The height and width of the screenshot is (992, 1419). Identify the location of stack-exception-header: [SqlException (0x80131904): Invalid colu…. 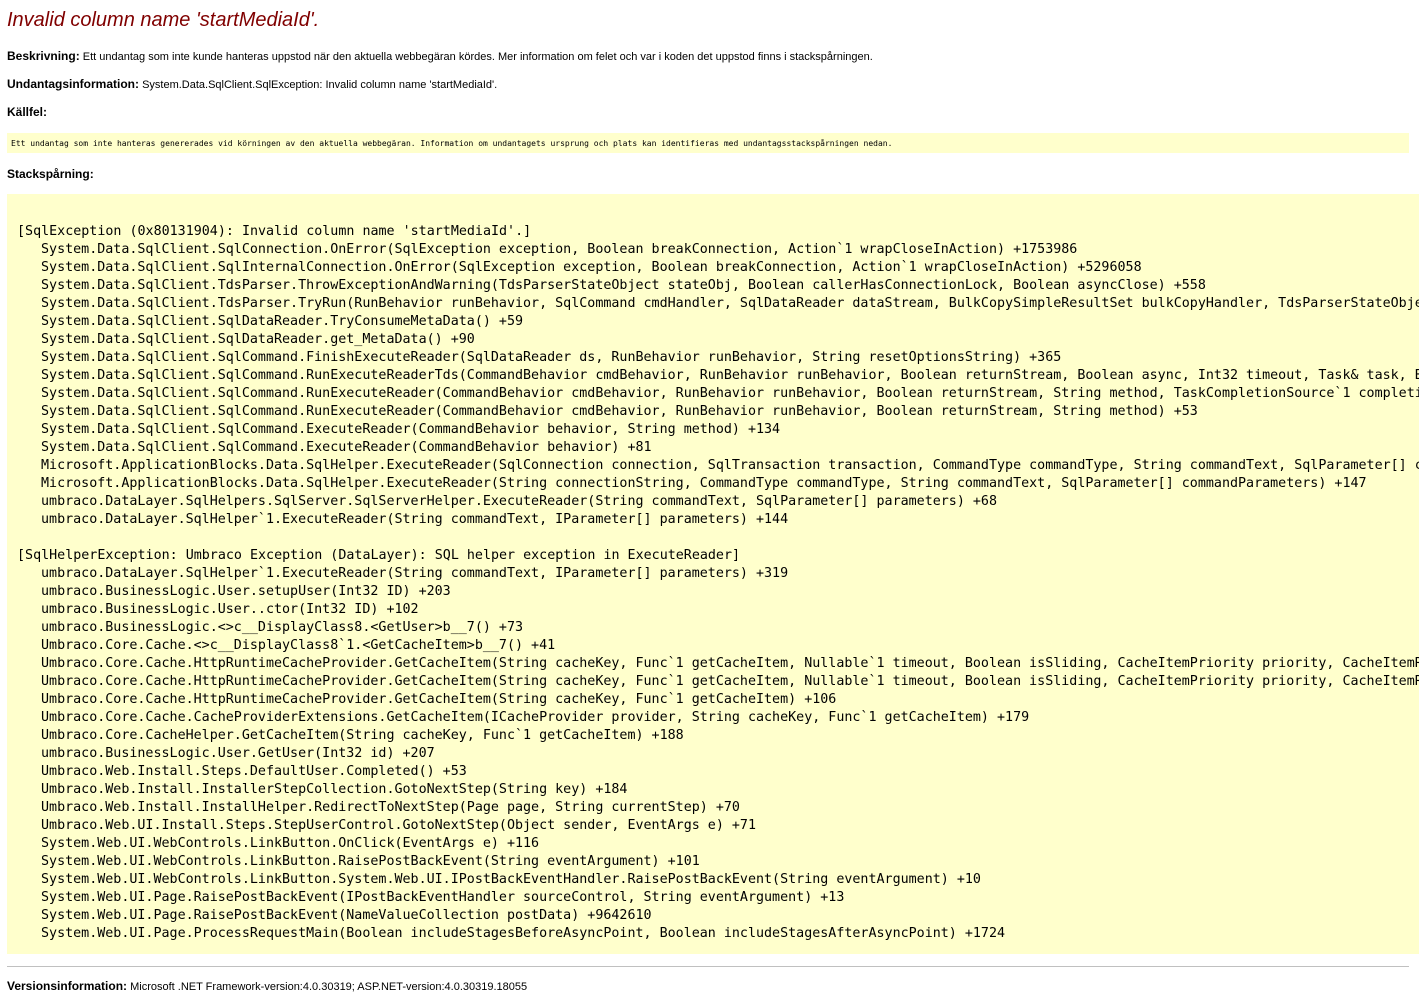
(274, 231).